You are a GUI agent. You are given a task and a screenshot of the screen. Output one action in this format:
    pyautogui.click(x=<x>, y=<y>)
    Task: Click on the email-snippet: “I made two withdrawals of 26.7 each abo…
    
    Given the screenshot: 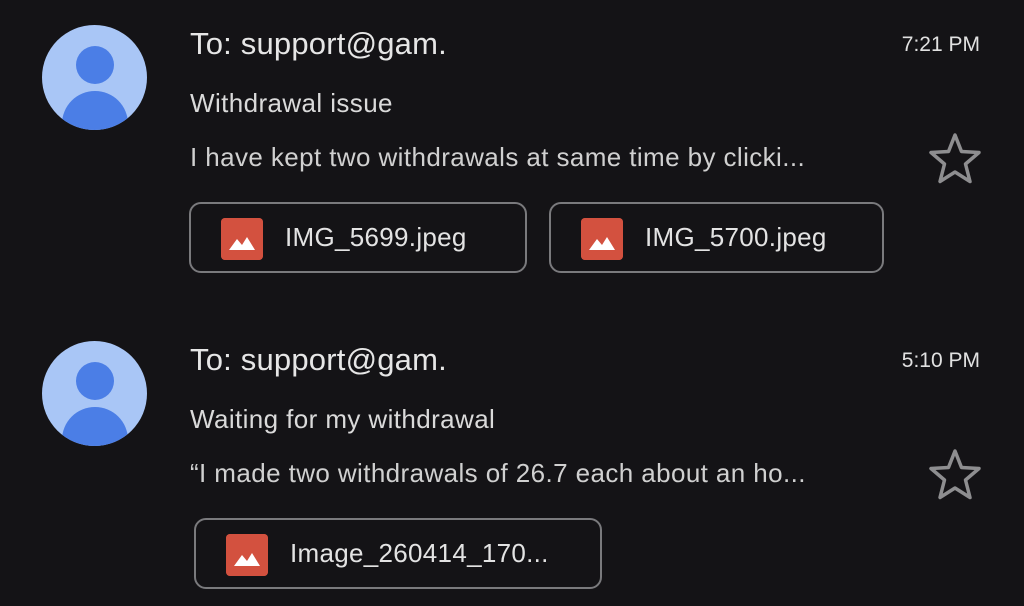 What is the action you would take?
    pyautogui.click(x=498, y=473)
    